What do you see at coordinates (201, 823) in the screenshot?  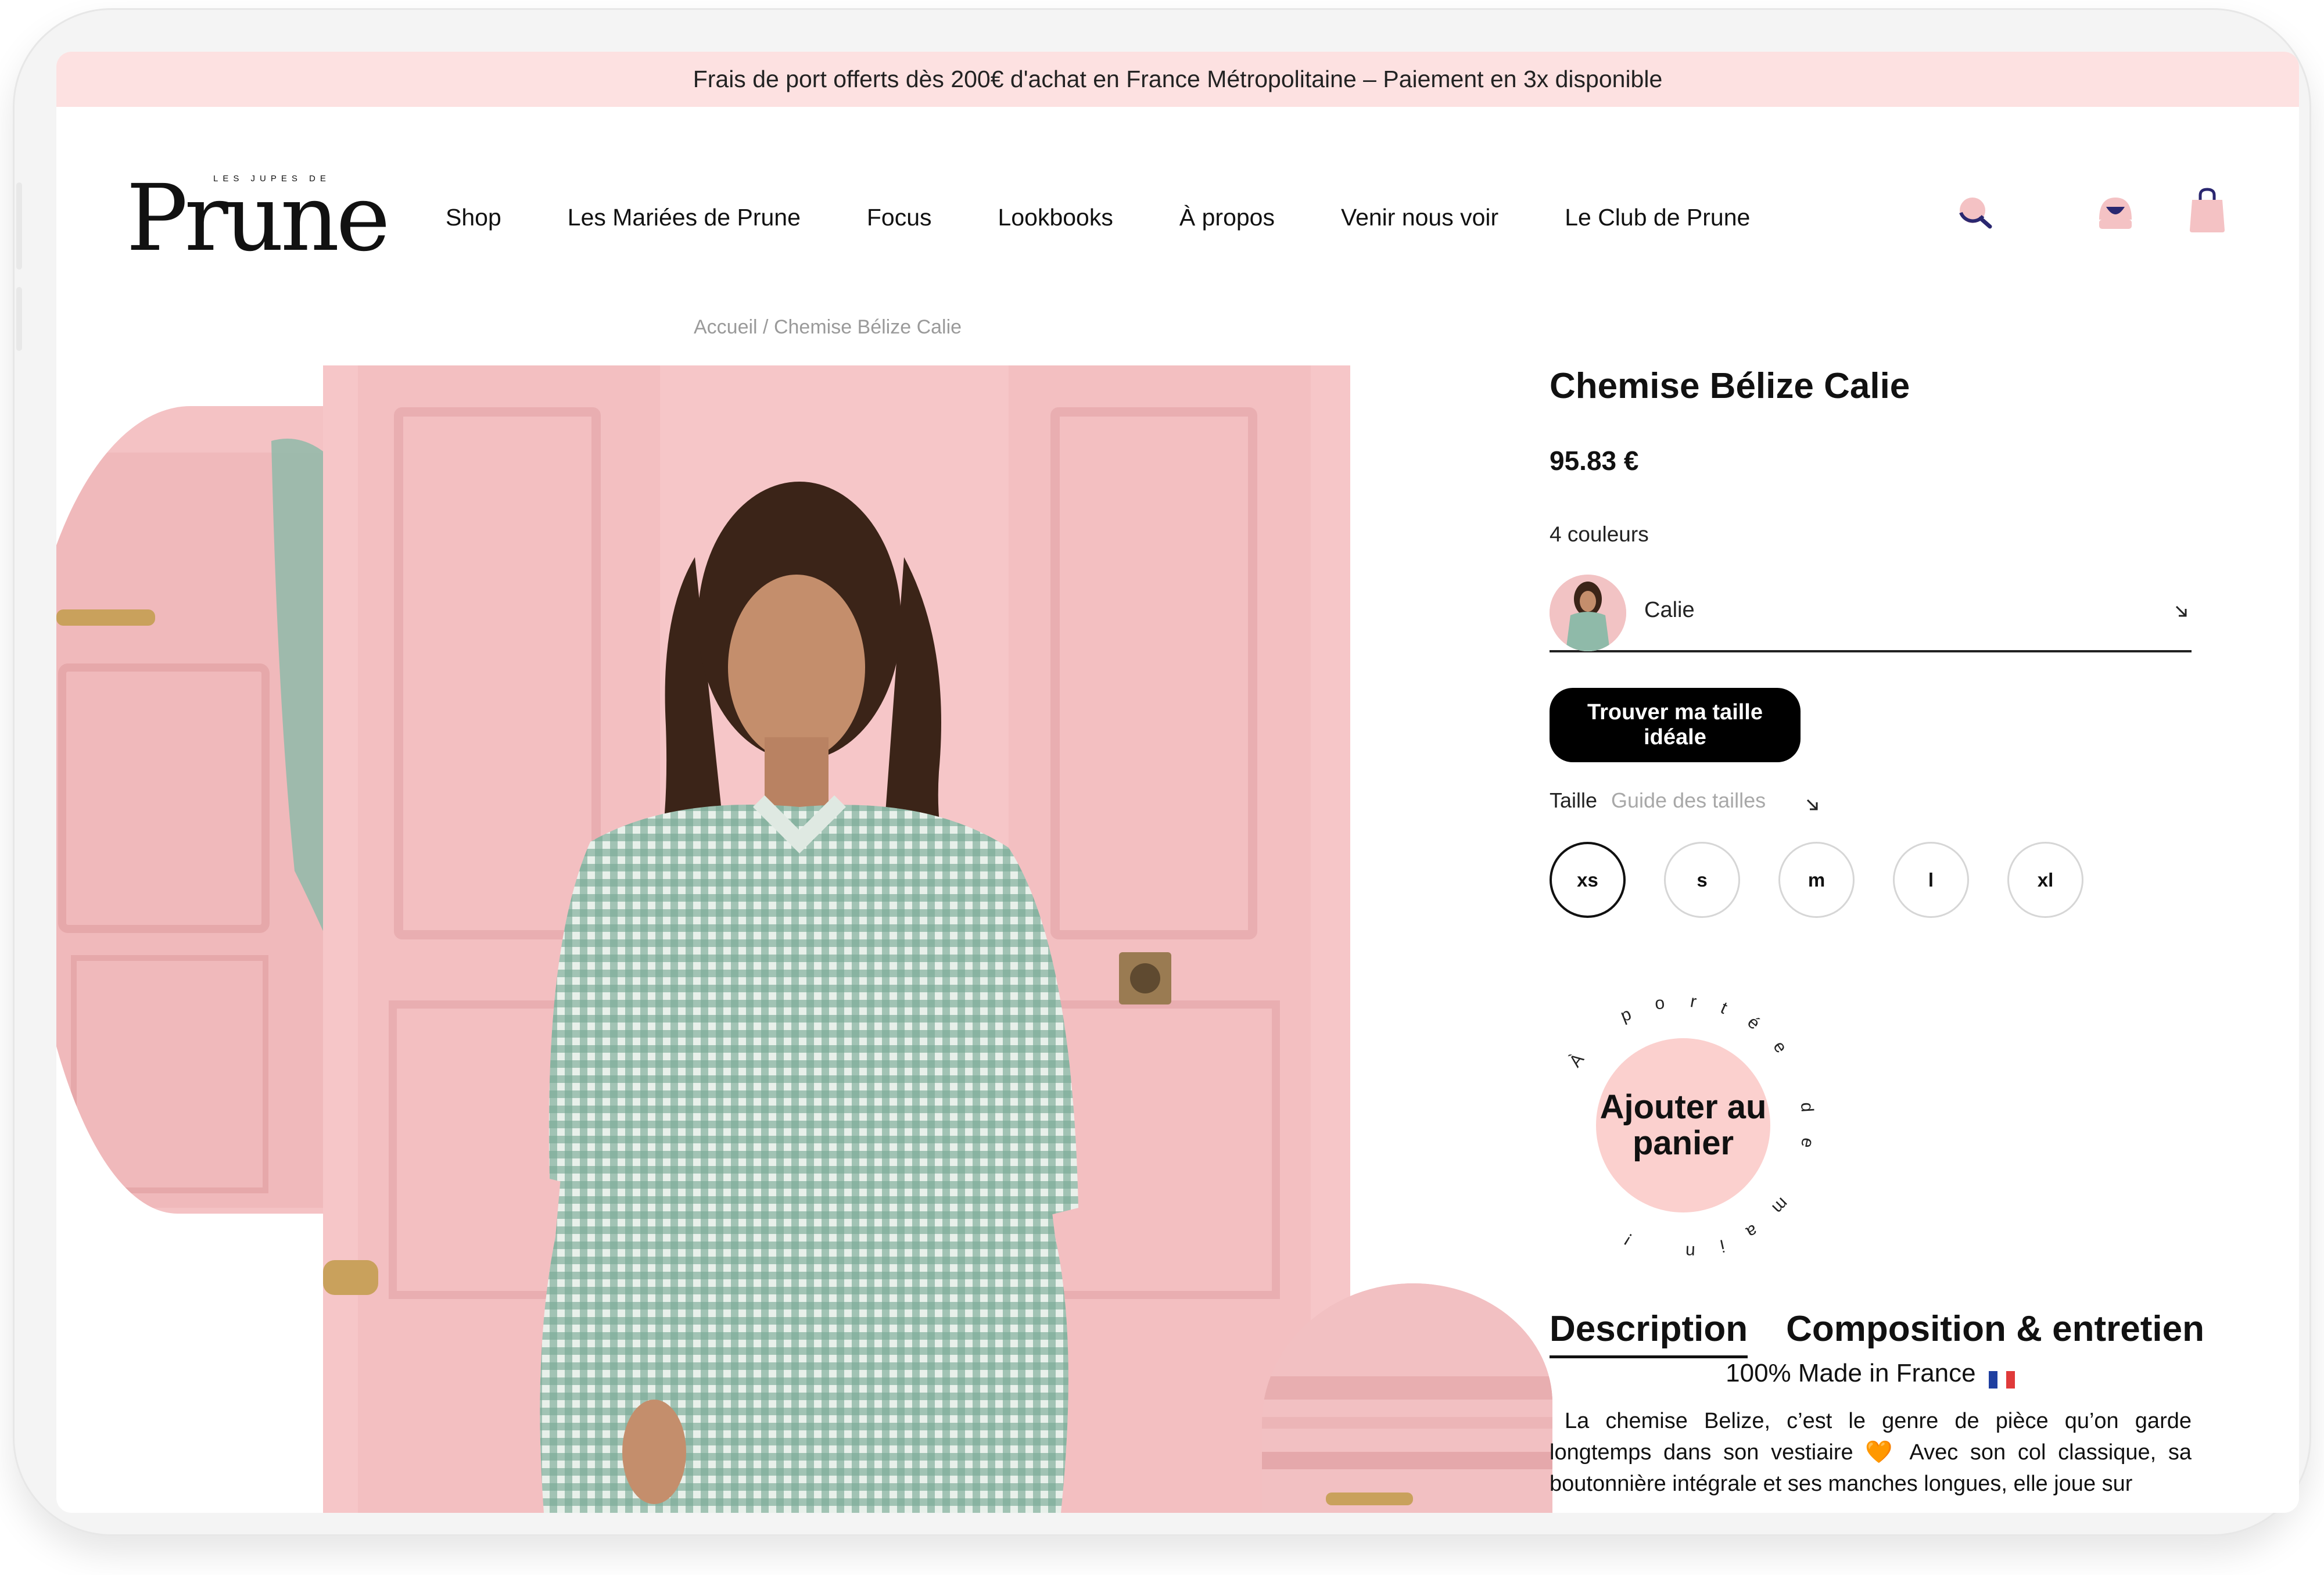 I see `door-illustration` at bounding box center [201, 823].